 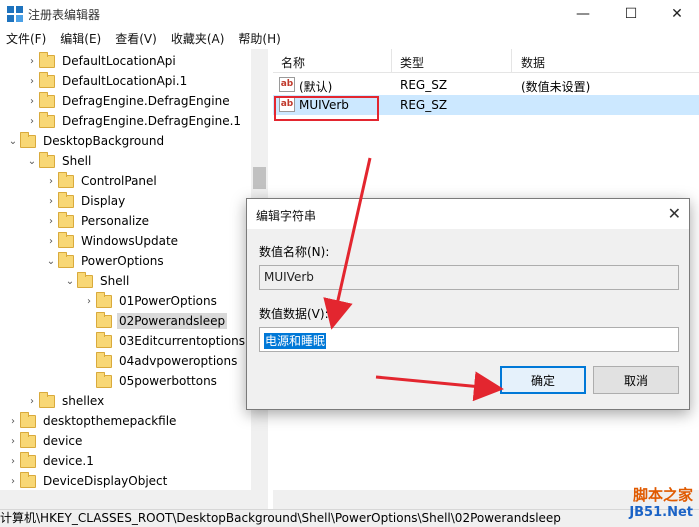 What do you see at coordinates (63, 441) in the screenshot?
I see `tree-item-label: device` at bounding box center [63, 441].